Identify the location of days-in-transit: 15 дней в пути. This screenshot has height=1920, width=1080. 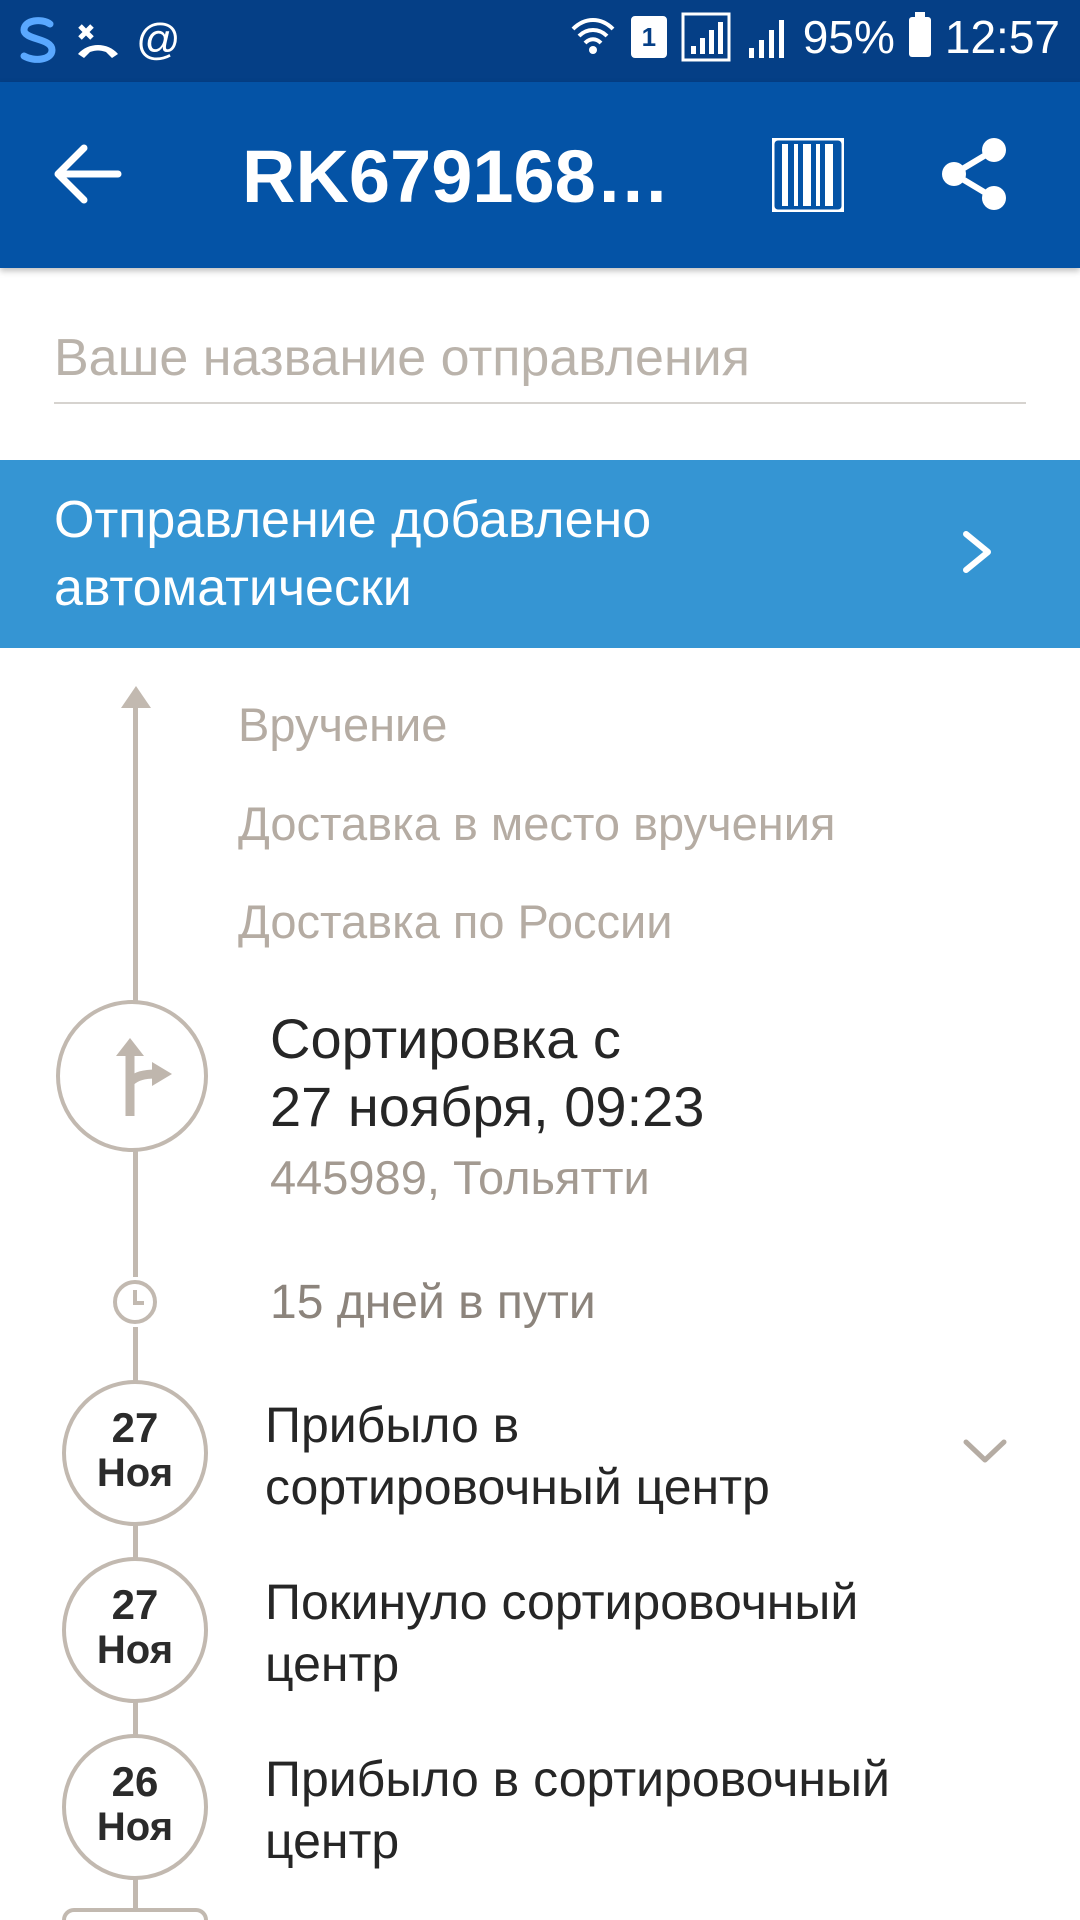
(433, 1302).